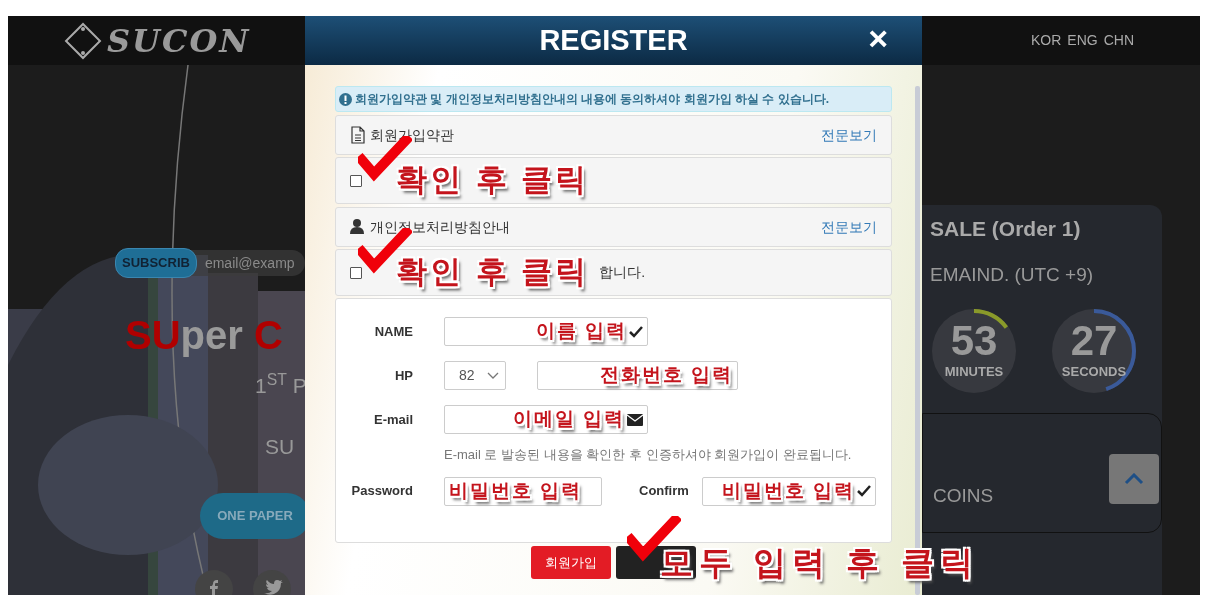 This screenshot has width=1209, height=595. What do you see at coordinates (475, 375) in the screenshot?
I see `country-code-select: 82` at bounding box center [475, 375].